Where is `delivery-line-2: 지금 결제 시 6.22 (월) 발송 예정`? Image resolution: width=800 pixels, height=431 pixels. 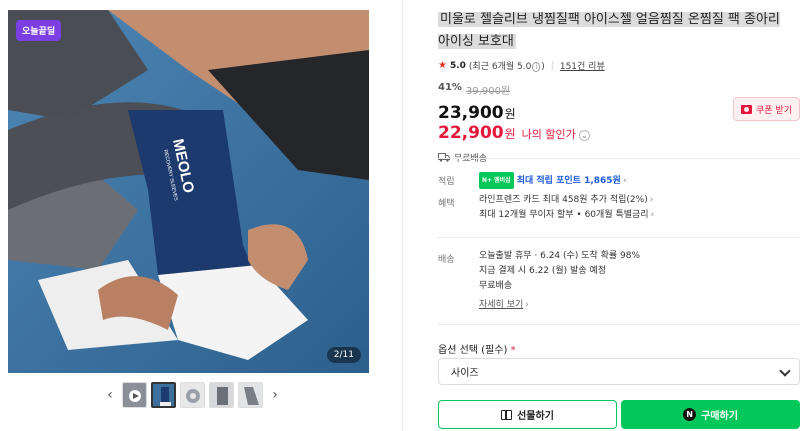 delivery-line-2: 지금 결제 시 6.22 (월) 발송 예정 is located at coordinates (543, 271).